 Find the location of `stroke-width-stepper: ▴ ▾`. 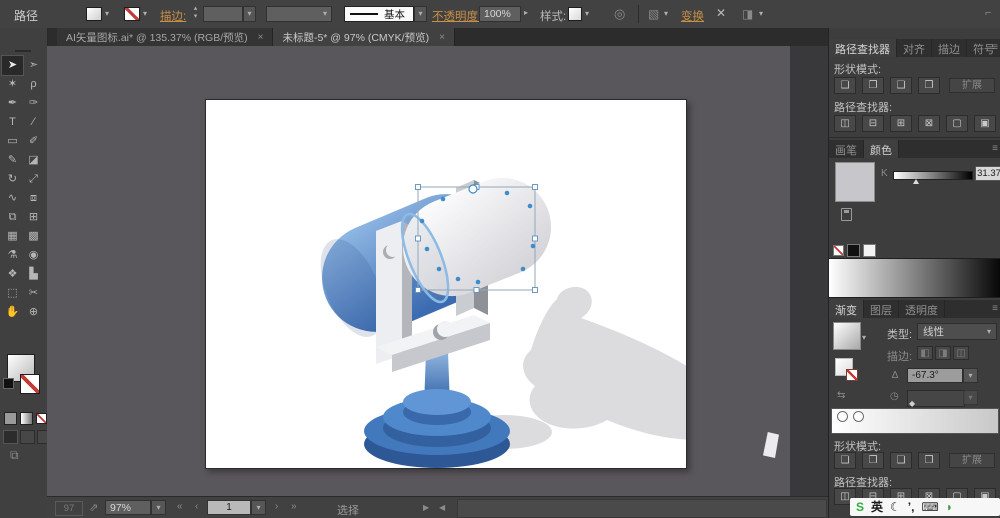

stroke-width-stepper: ▴ ▾ is located at coordinates (195, 14).